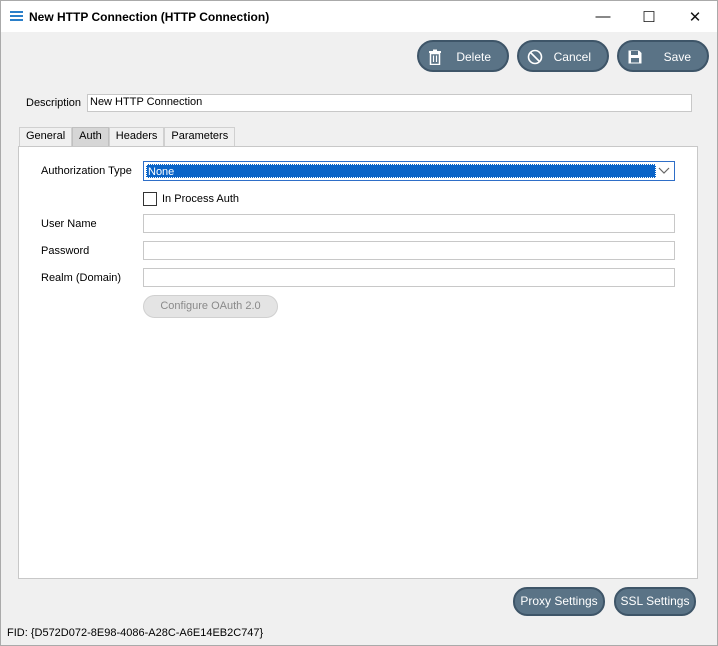  I want to click on cancel-label: Cancel, so click(572, 57).